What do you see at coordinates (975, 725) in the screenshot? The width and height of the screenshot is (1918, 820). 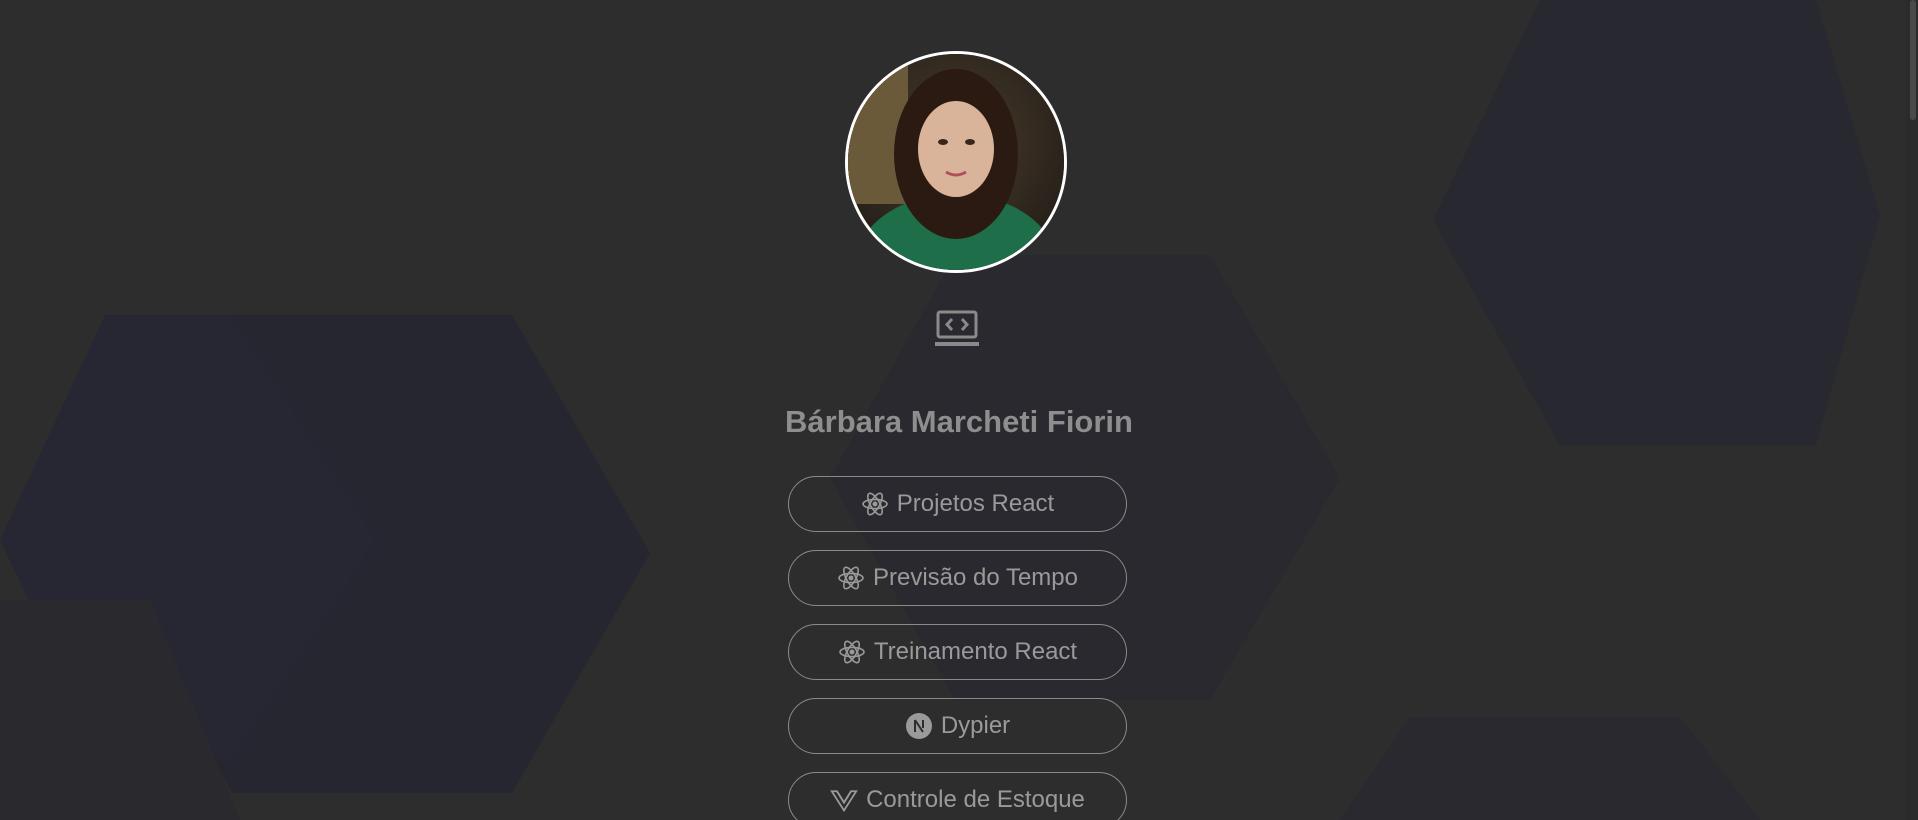 I see `link-label: Dypier` at bounding box center [975, 725].